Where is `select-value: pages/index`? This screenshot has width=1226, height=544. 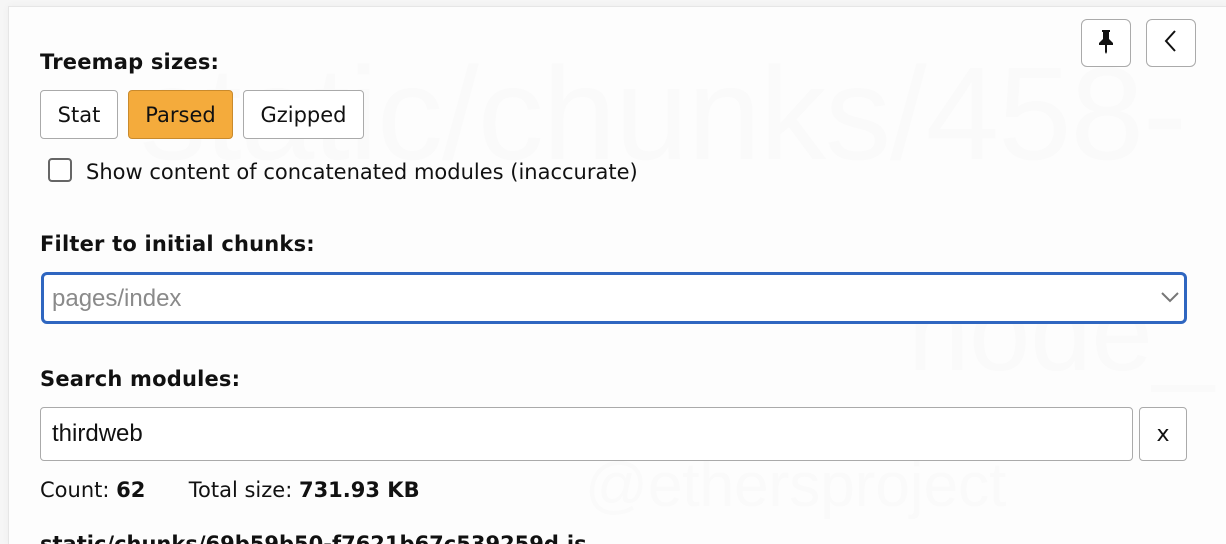 select-value: pages/index is located at coordinates (117, 298).